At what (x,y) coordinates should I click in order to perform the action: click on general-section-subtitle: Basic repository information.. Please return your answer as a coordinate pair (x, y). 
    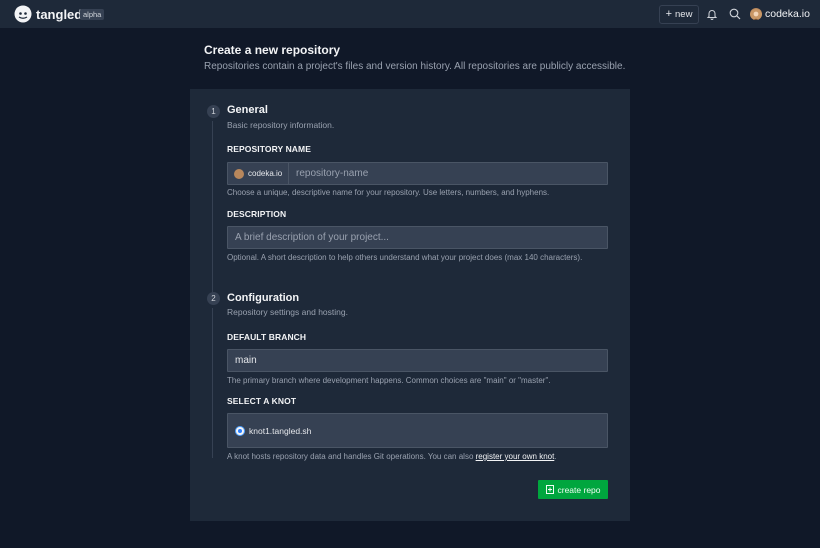
    Looking at the image, I should click on (281, 125).